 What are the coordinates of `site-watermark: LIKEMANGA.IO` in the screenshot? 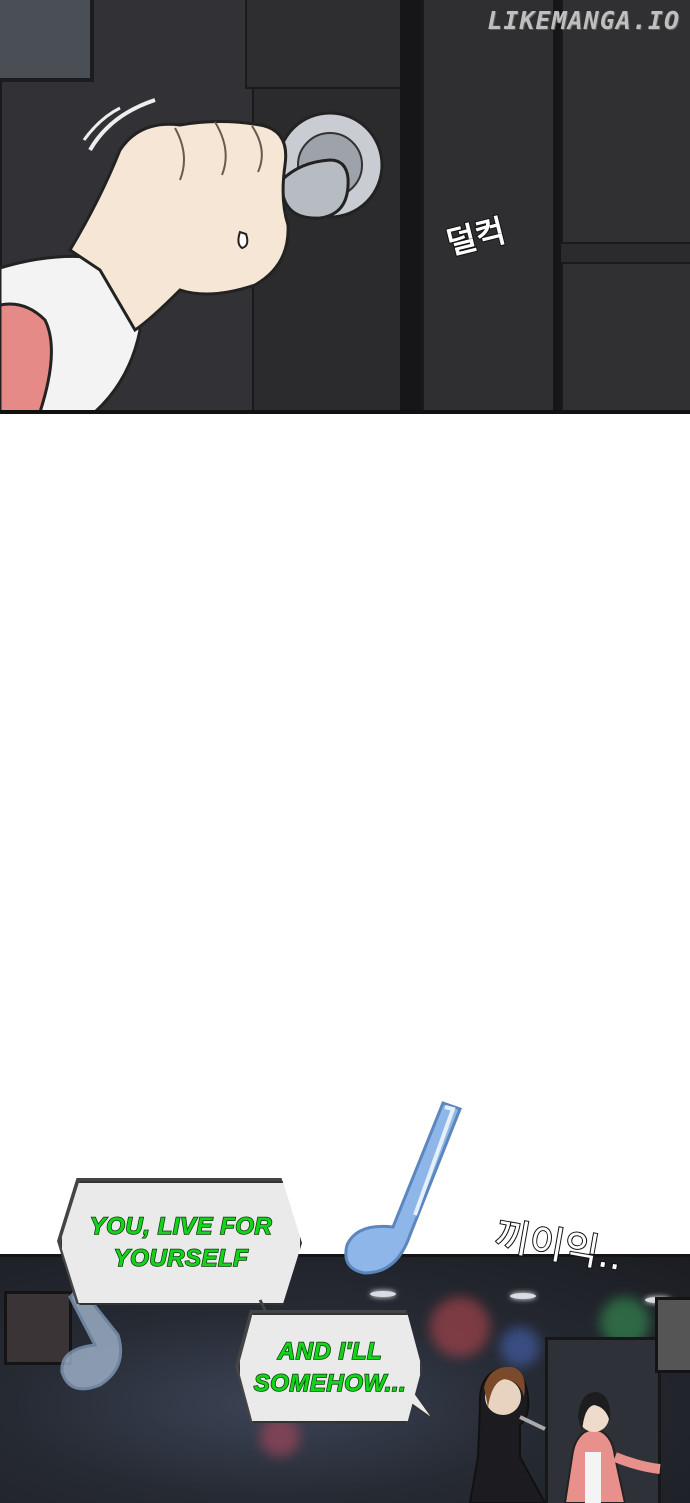 It's located at (583, 20).